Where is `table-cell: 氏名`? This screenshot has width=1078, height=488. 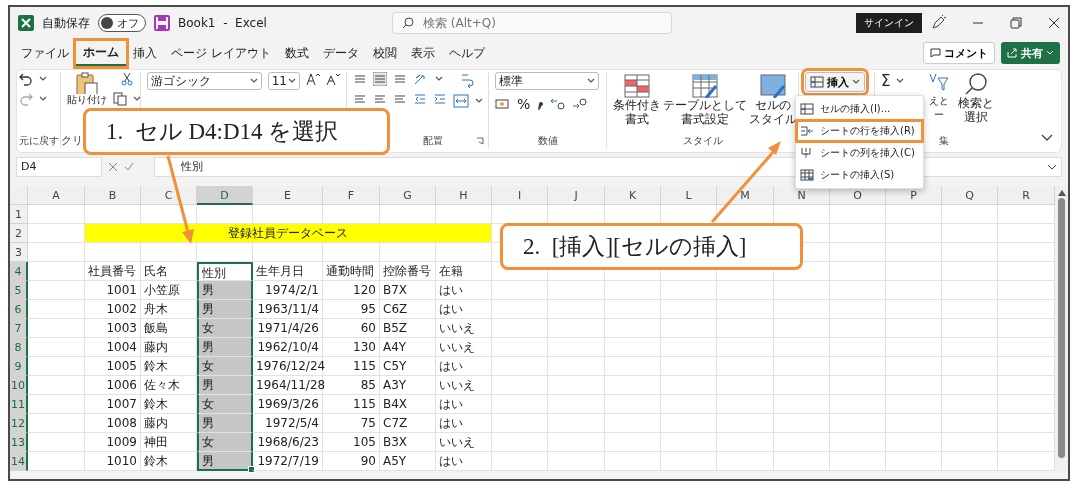 table-cell: 氏名 is located at coordinates (169, 271).